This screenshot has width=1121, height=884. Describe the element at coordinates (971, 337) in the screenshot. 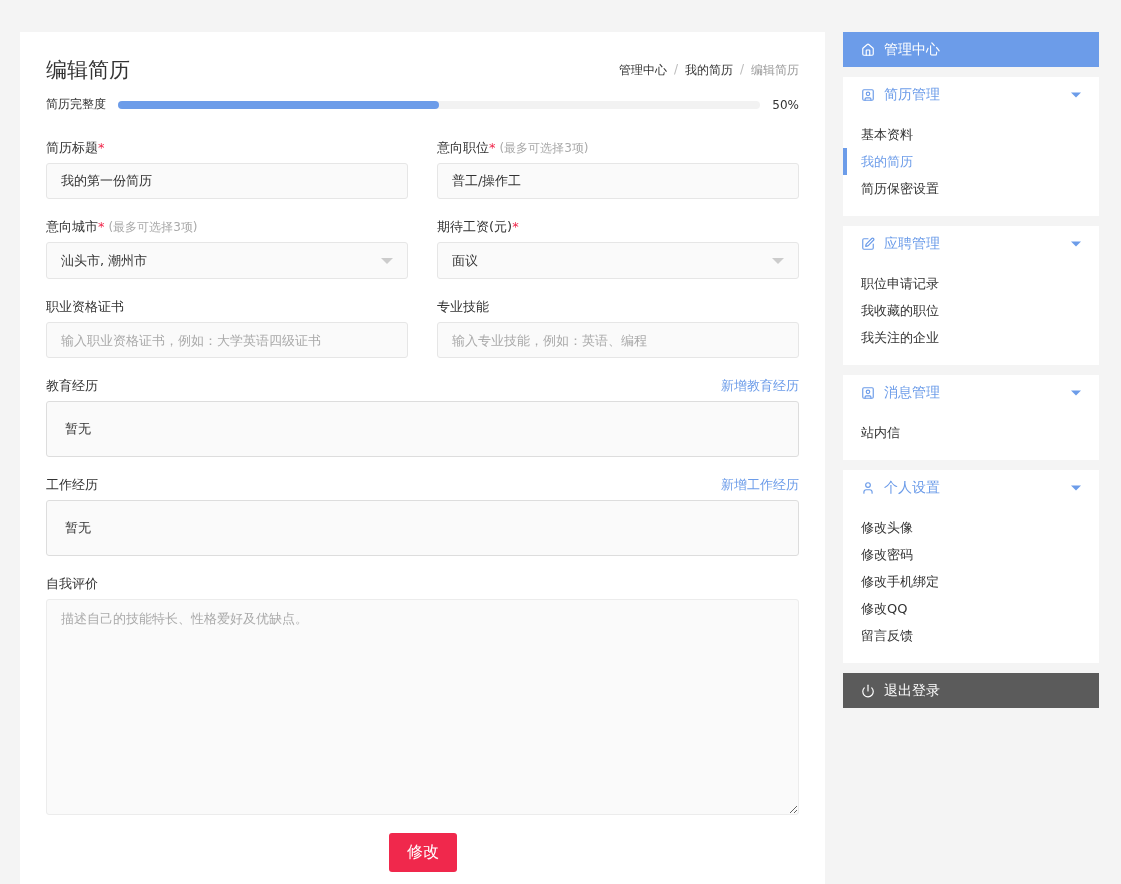

I see `menu-item: 我关注的企业` at that location.